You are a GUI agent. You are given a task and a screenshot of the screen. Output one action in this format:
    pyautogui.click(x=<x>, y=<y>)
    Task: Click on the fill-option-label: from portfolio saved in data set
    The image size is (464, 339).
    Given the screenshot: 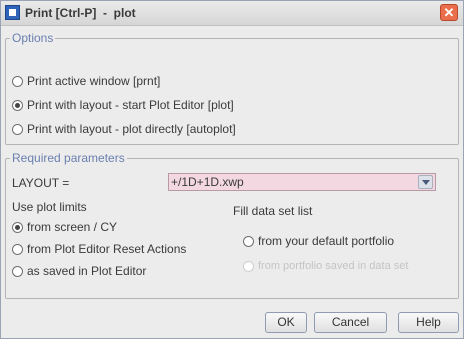 What is the action you would take?
    pyautogui.click(x=333, y=266)
    